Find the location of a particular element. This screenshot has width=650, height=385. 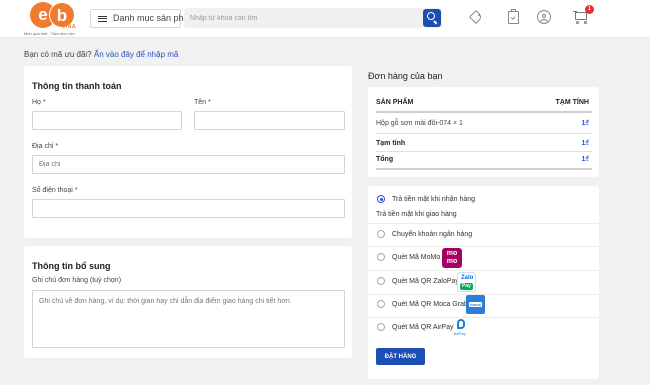

zalopay-logo-pay: Pay is located at coordinates (466, 286).